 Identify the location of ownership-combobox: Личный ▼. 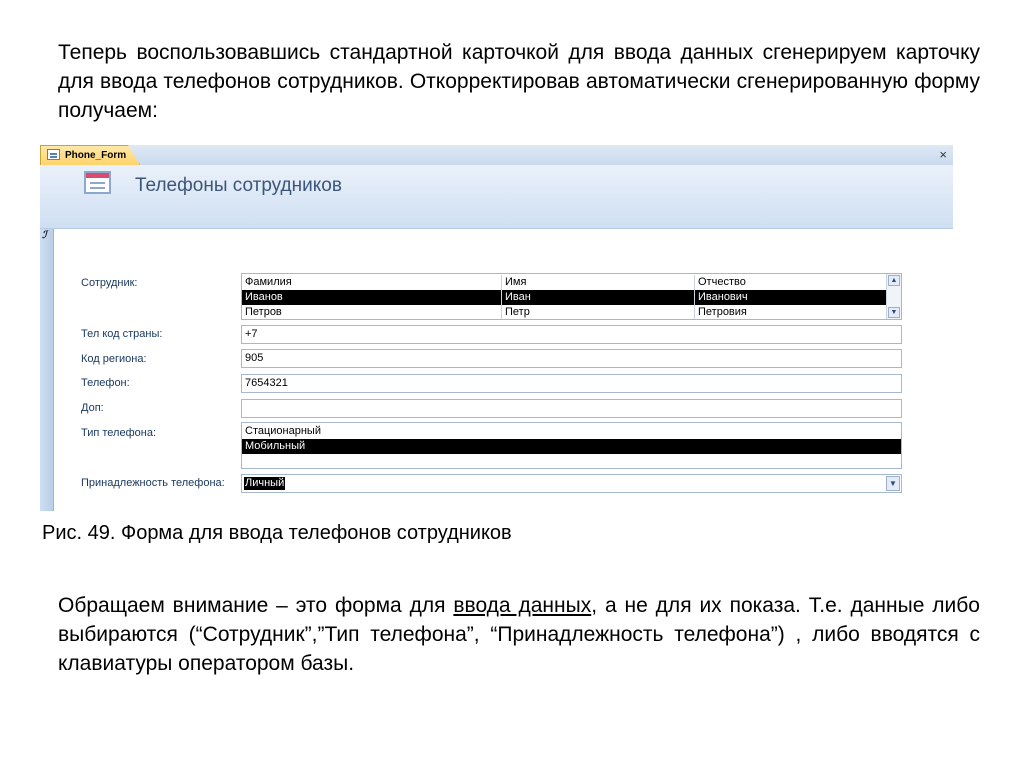
(571, 483).